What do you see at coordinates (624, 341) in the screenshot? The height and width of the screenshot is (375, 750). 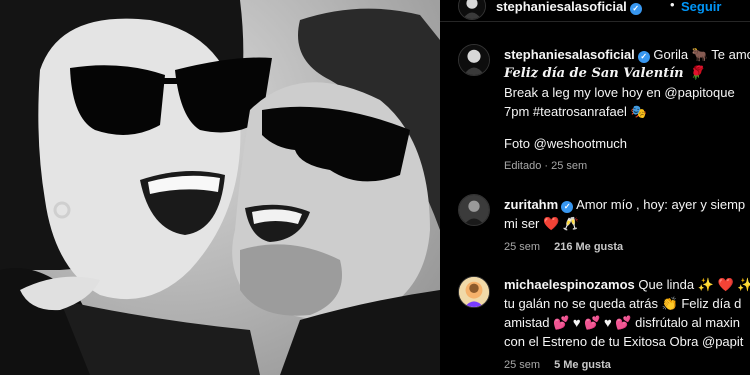 I see `comment-line-4: con el Estreno de tu Exitosa Obra @papit` at bounding box center [624, 341].